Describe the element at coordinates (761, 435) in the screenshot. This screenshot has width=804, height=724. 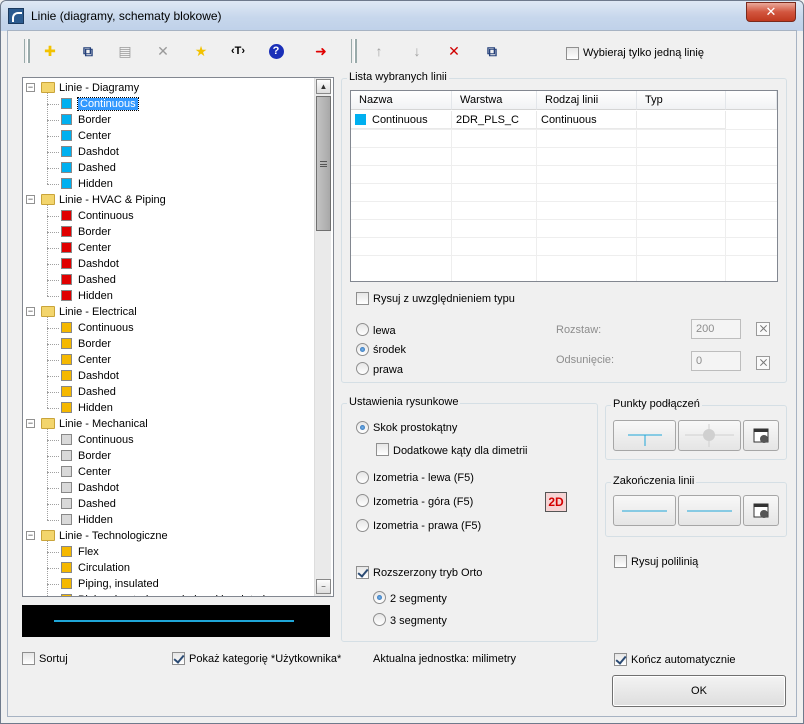
I see `connection-settings-button` at that location.